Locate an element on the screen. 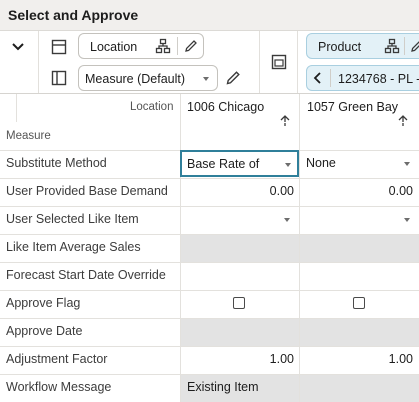 Image resolution: width=419 pixels, height=402 pixels. forecast-start-cell-green-bay is located at coordinates (359, 276).